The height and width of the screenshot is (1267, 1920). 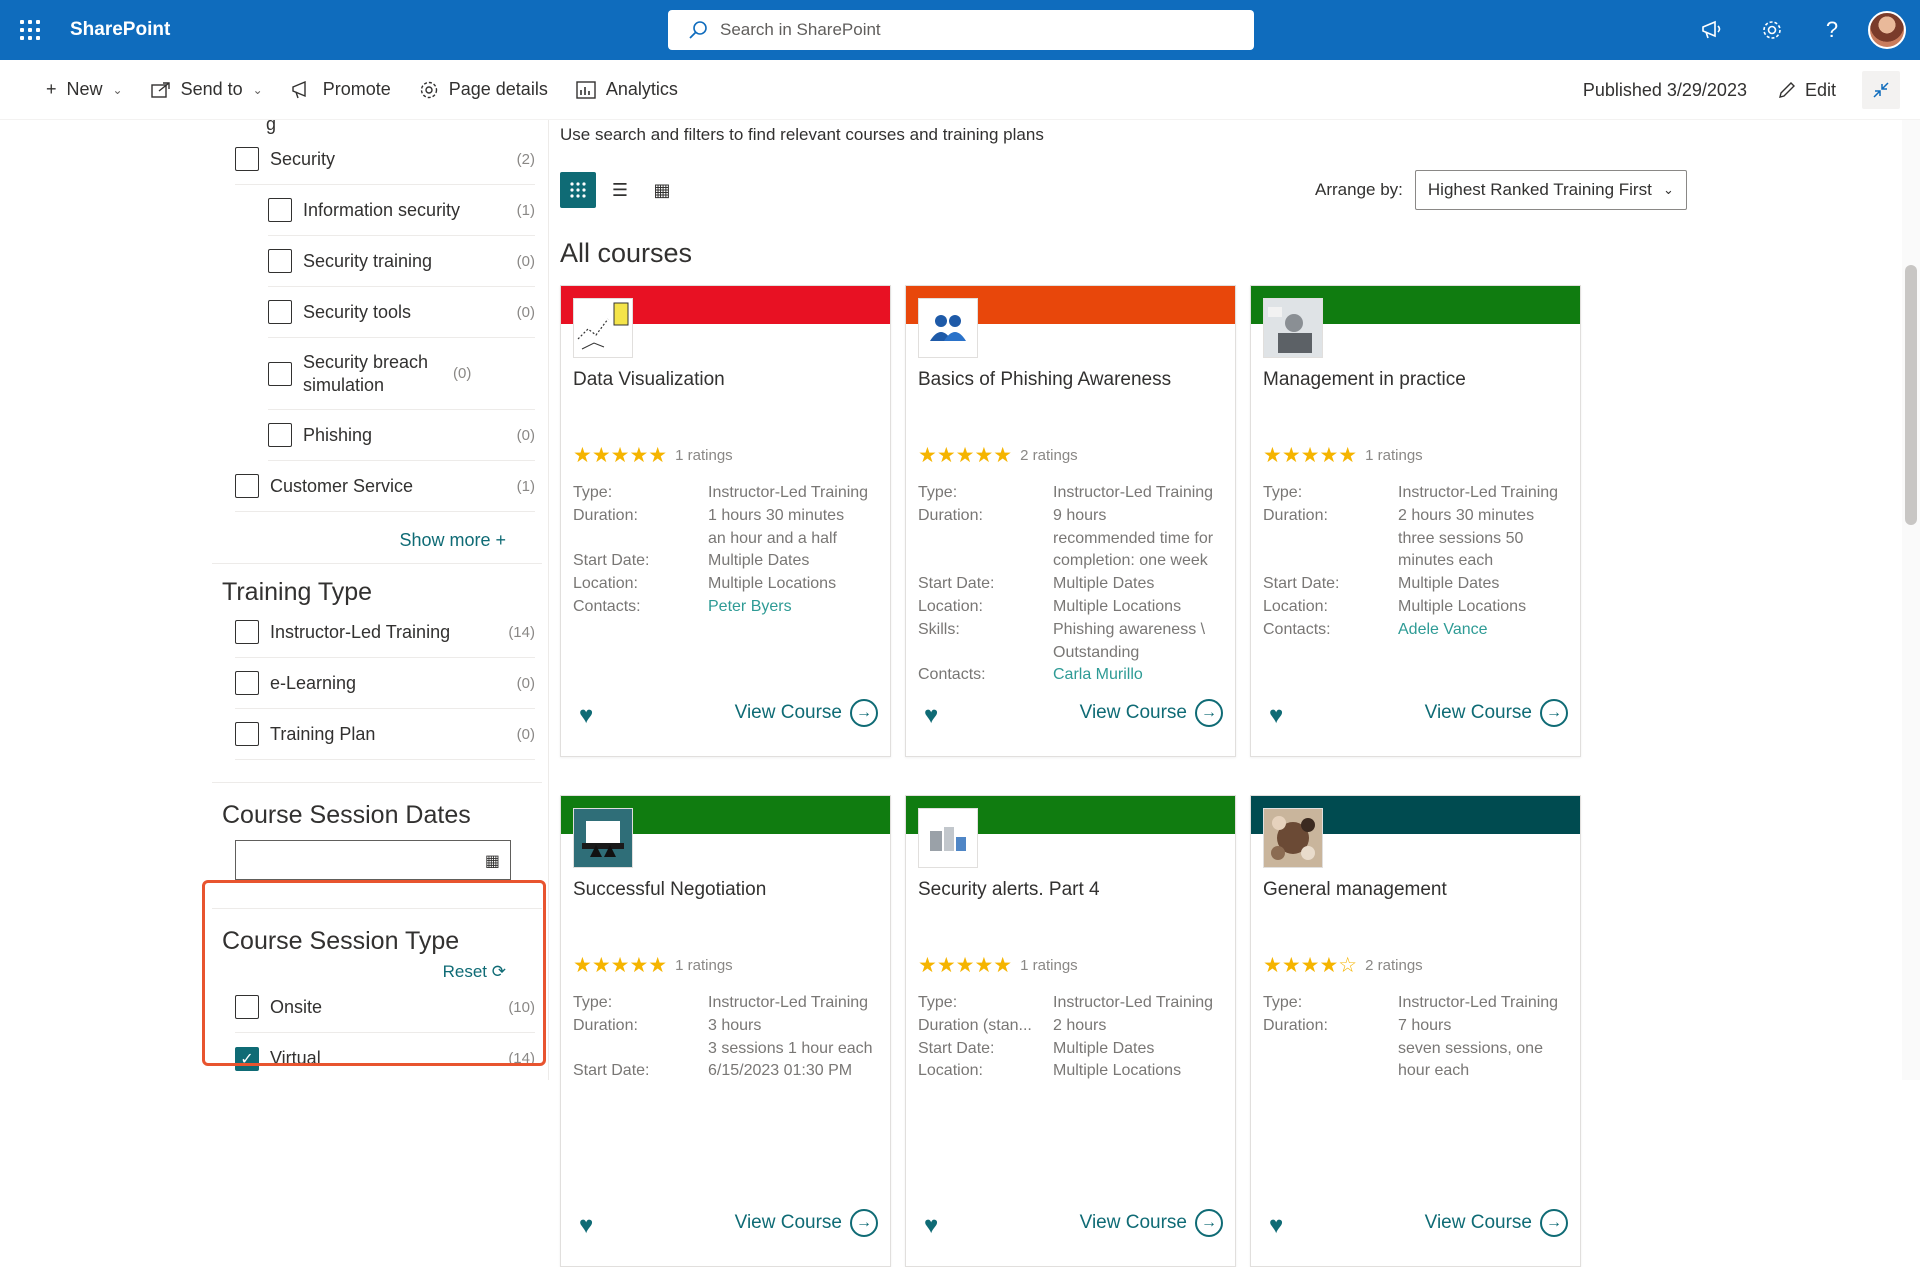 What do you see at coordinates (669, 890) in the screenshot?
I see `course-title: Successful Negotiation` at bounding box center [669, 890].